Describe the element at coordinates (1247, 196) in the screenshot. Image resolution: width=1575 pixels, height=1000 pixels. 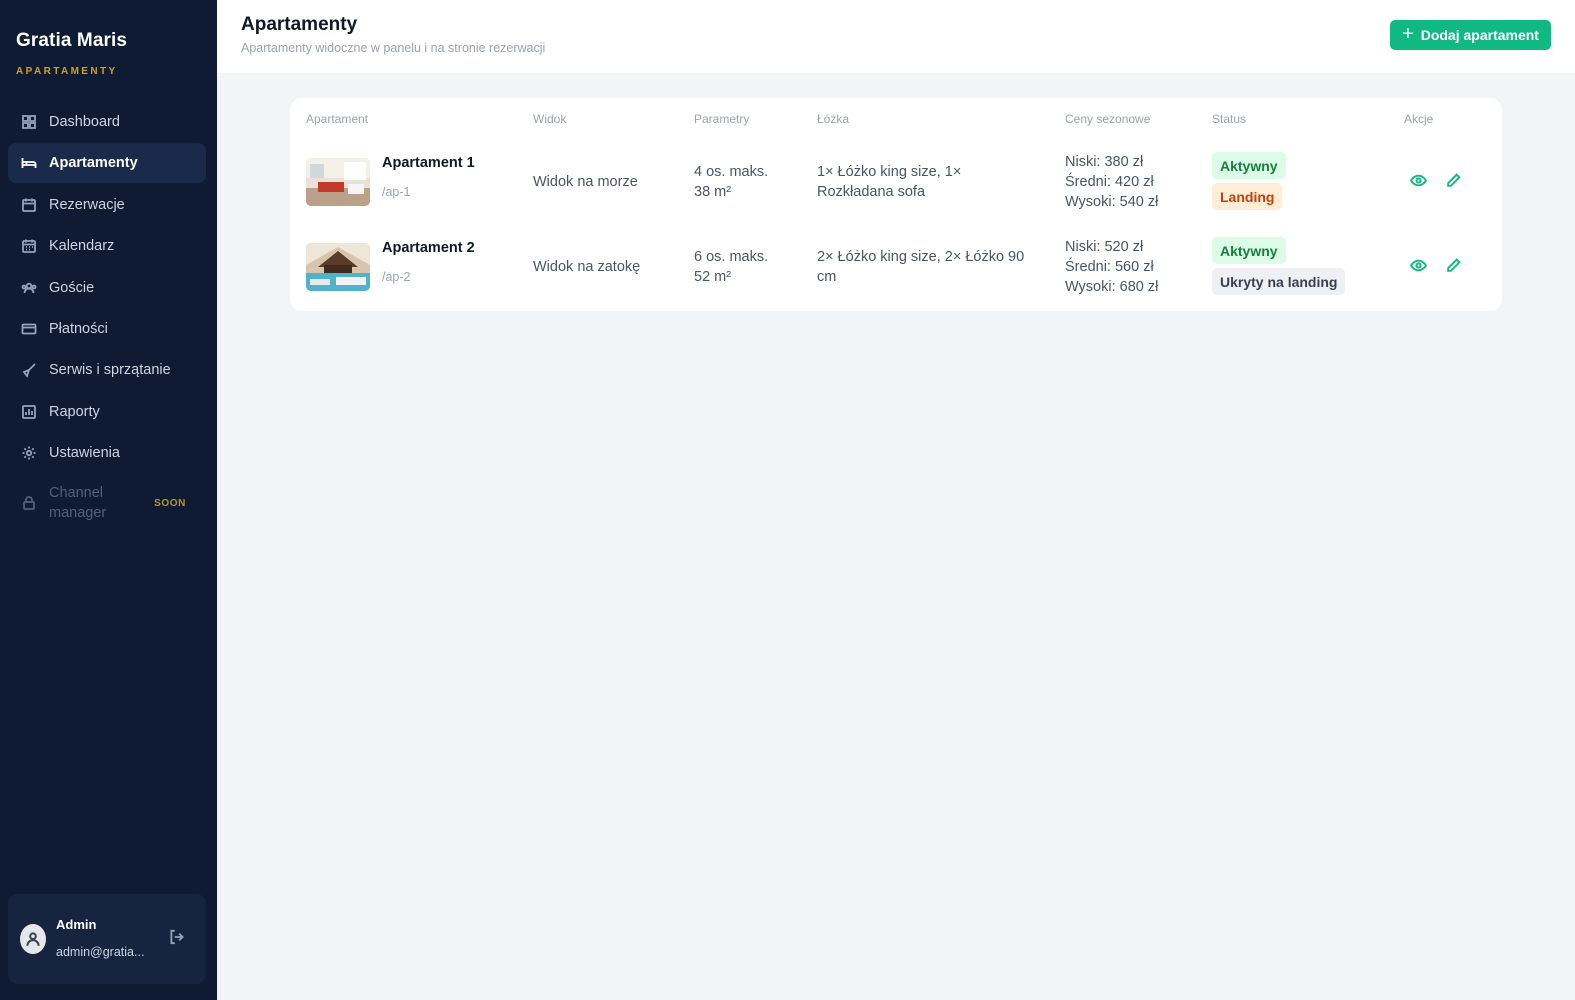
I see `landing-badge: Landing` at that location.